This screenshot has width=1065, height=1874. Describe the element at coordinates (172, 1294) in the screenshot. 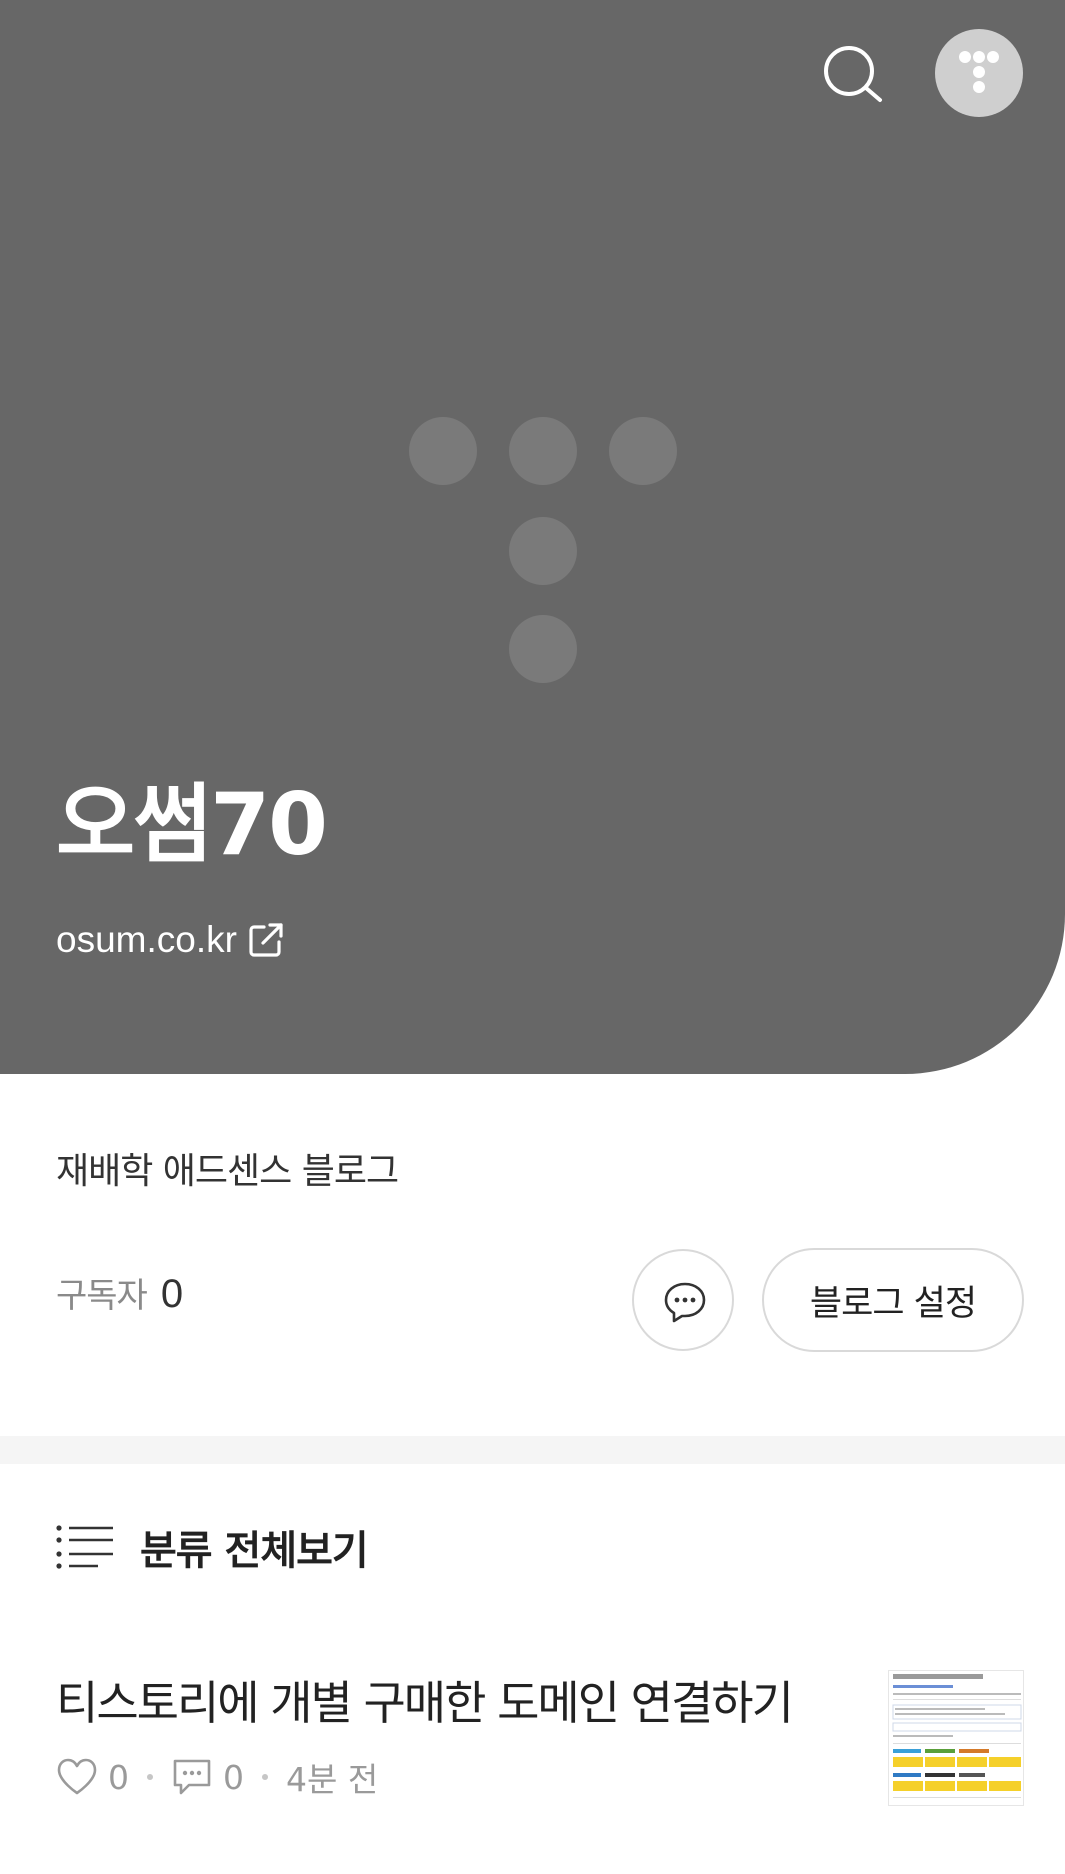

I see `subscriber-count: 0` at that location.